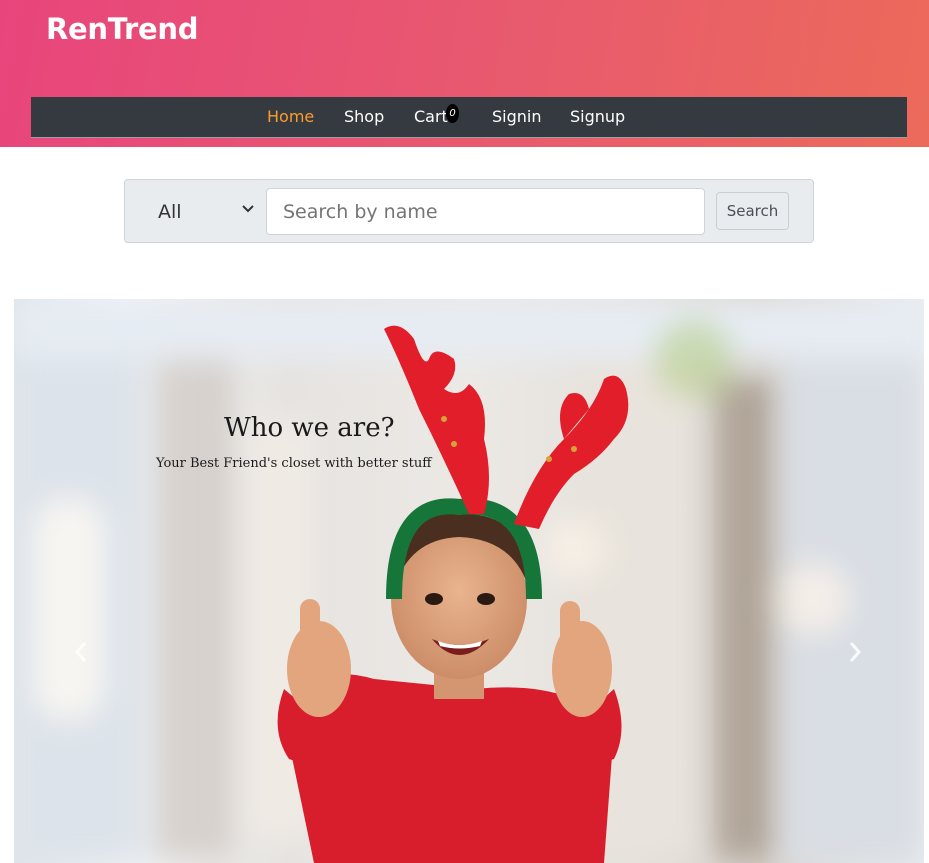 Image resolution: width=929 pixels, height=863 pixels. What do you see at coordinates (485, 211) in the screenshot?
I see `search-input` at bounding box center [485, 211].